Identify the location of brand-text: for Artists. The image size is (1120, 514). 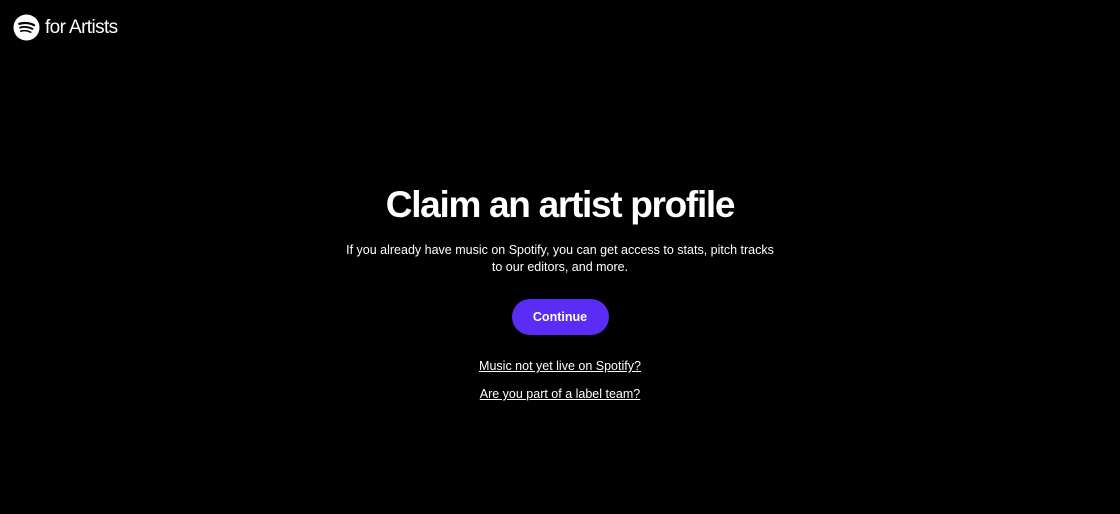
(81, 27).